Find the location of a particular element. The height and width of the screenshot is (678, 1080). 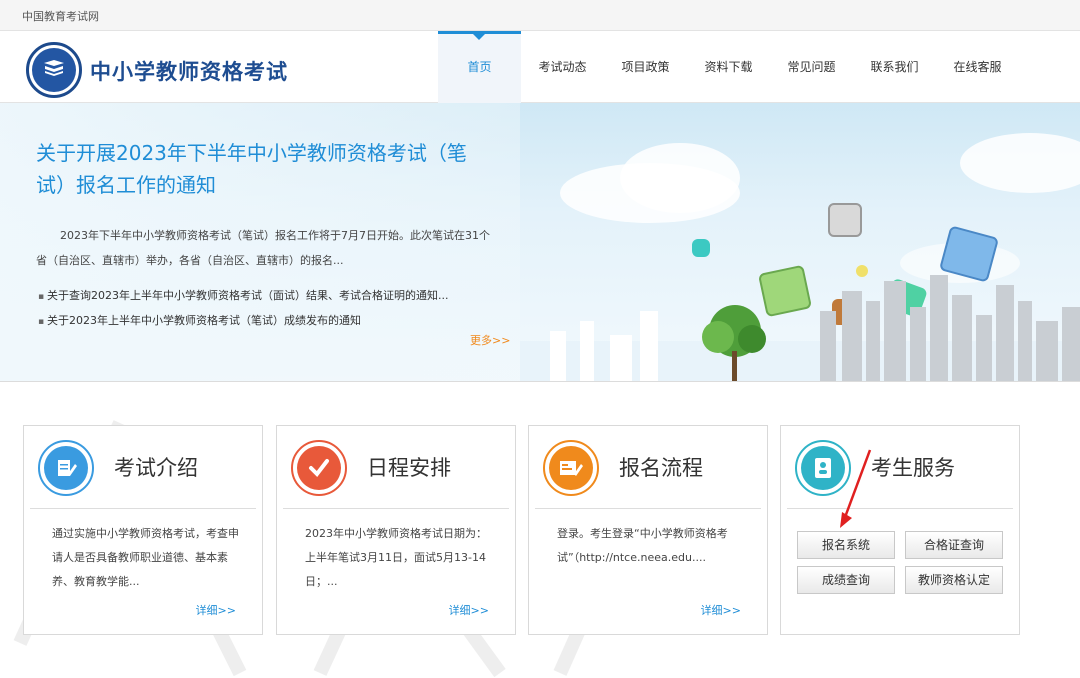

more-news-link: 更多>> is located at coordinates (490, 340).